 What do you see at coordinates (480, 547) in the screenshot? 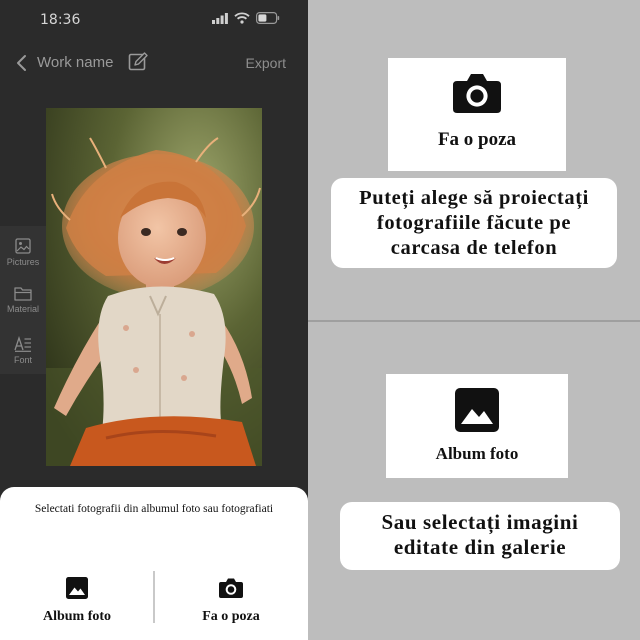
I see `gallery-caption-line-2: editate din galerie` at bounding box center [480, 547].